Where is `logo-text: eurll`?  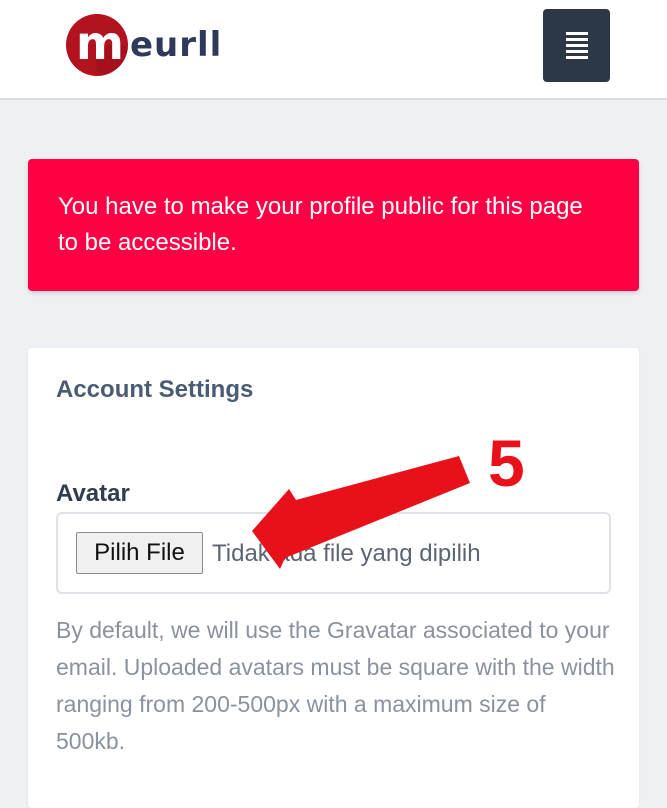
logo-text: eurll is located at coordinates (176, 45).